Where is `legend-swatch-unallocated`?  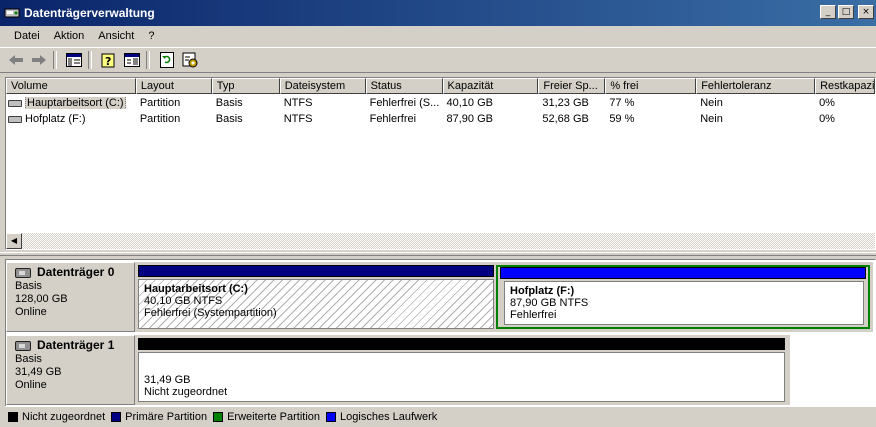 legend-swatch-unallocated is located at coordinates (13, 417).